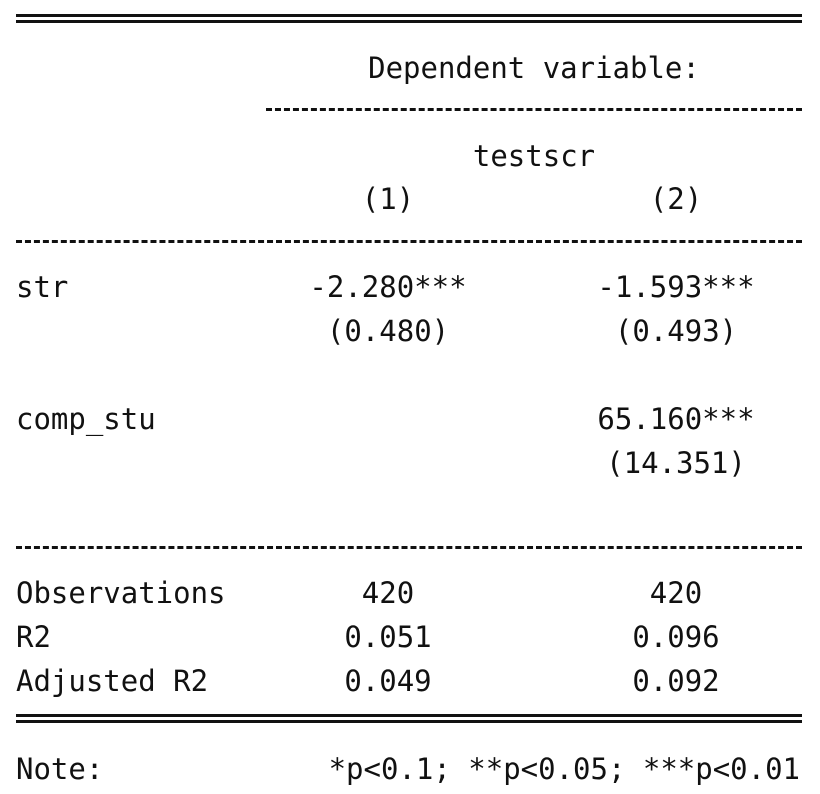  Describe the element at coordinates (388, 199) in the screenshot. I see `column-header-1: (1)` at that location.